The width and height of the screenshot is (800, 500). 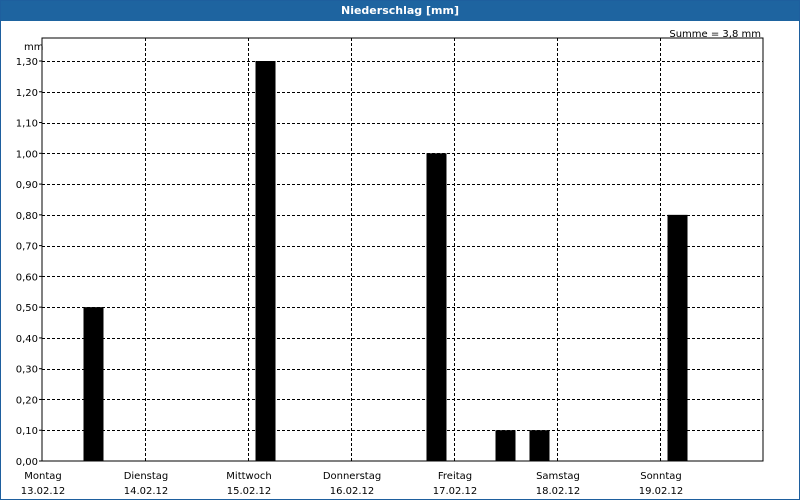 What do you see at coordinates (27, 431) in the screenshot?
I see `y-tick-label: 0,10` at bounding box center [27, 431].